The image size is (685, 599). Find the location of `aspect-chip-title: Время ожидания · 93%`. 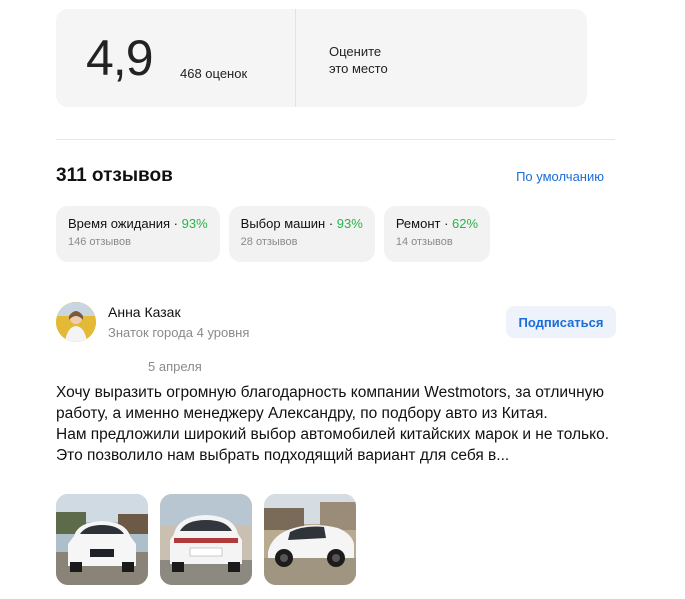

aspect-chip-title: Время ожидания · 93% is located at coordinates (138, 223).